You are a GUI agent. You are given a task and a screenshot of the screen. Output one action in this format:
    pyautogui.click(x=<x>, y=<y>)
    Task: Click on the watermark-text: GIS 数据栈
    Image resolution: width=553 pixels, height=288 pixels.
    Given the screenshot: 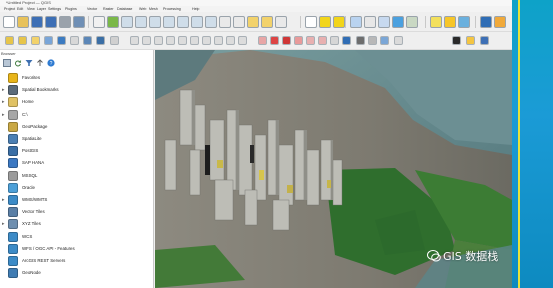 What is the action you would take?
    pyautogui.click(x=471, y=256)
    